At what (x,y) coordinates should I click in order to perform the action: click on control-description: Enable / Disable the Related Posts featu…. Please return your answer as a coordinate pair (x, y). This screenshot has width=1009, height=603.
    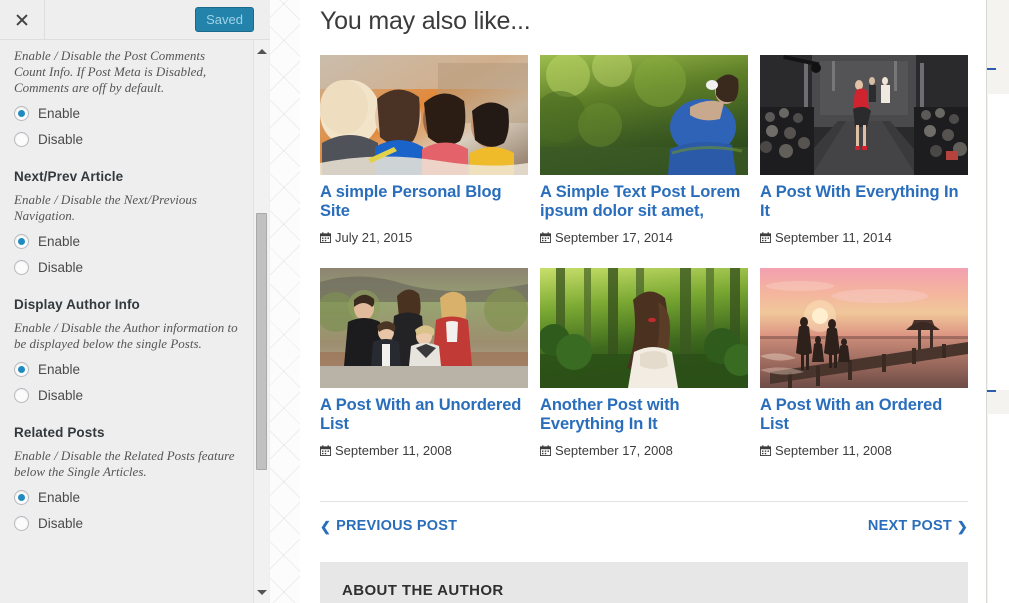
    Looking at the image, I should click on (124, 463).